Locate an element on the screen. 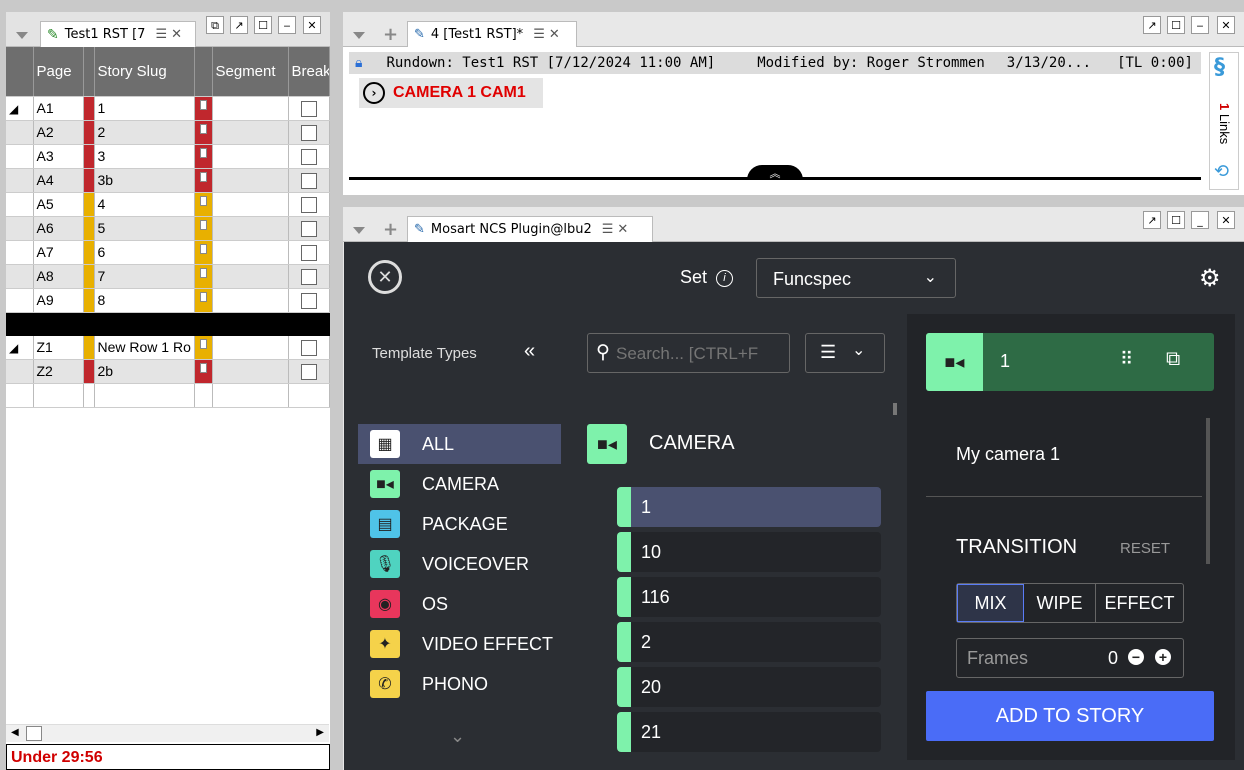 This screenshot has height=770, width=1244. page-cell: A4 is located at coordinates (58, 180).